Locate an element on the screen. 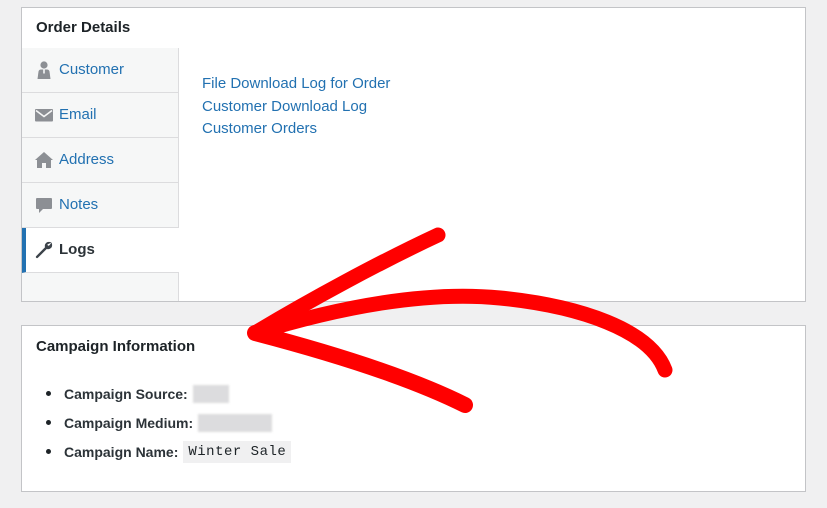 Image resolution: width=827 pixels, height=508 pixels. list-item: Campaign Source: is located at coordinates (168, 393).